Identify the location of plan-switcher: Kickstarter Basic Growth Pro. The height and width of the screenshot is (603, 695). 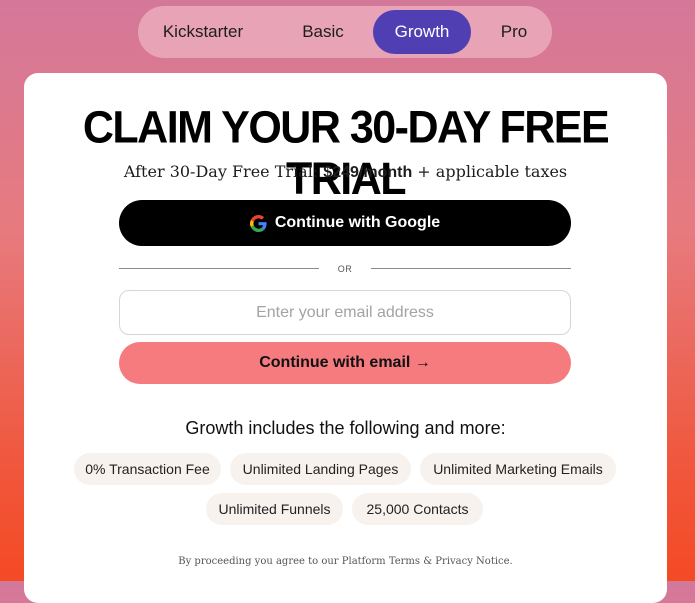
(345, 32).